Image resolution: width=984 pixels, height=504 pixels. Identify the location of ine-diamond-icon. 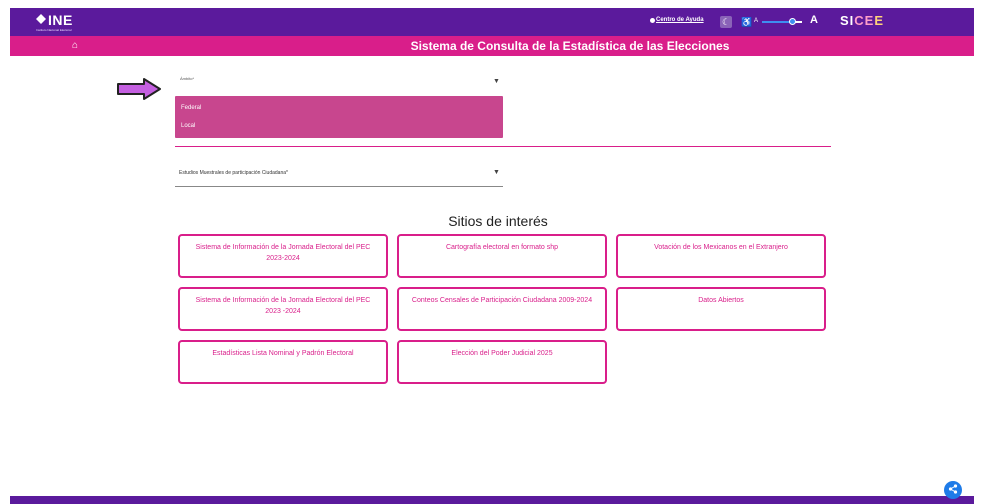
(41, 19).